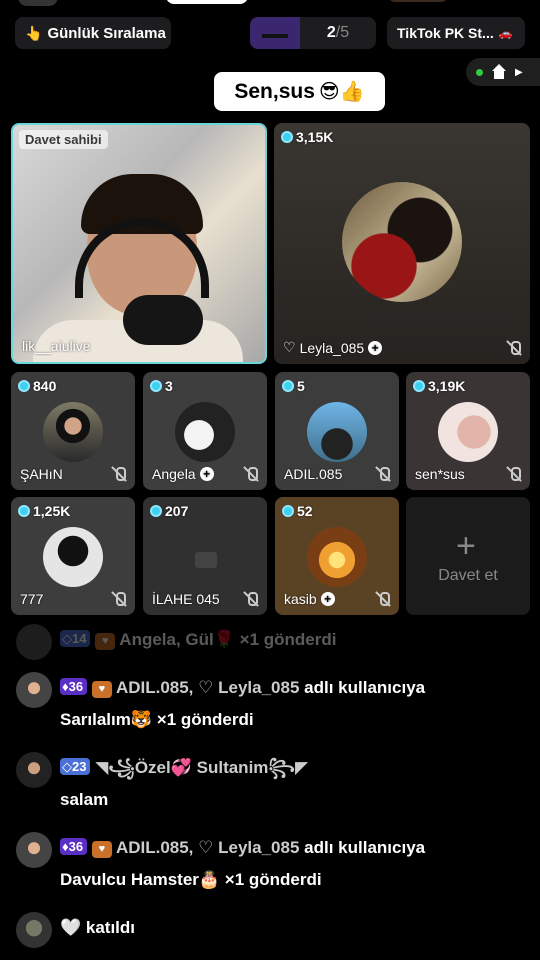 This screenshot has width=540, height=960. What do you see at coordinates (41, 474) in the screenshot?
I see `guest-name: ŞAHıN` at bounding box center [41, 474].